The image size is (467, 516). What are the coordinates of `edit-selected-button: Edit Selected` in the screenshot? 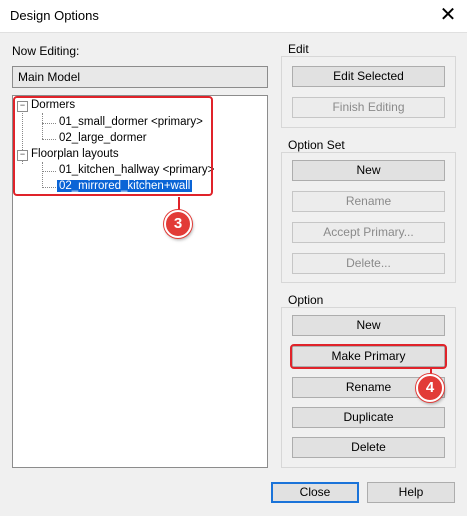 It's located at (368, 76).